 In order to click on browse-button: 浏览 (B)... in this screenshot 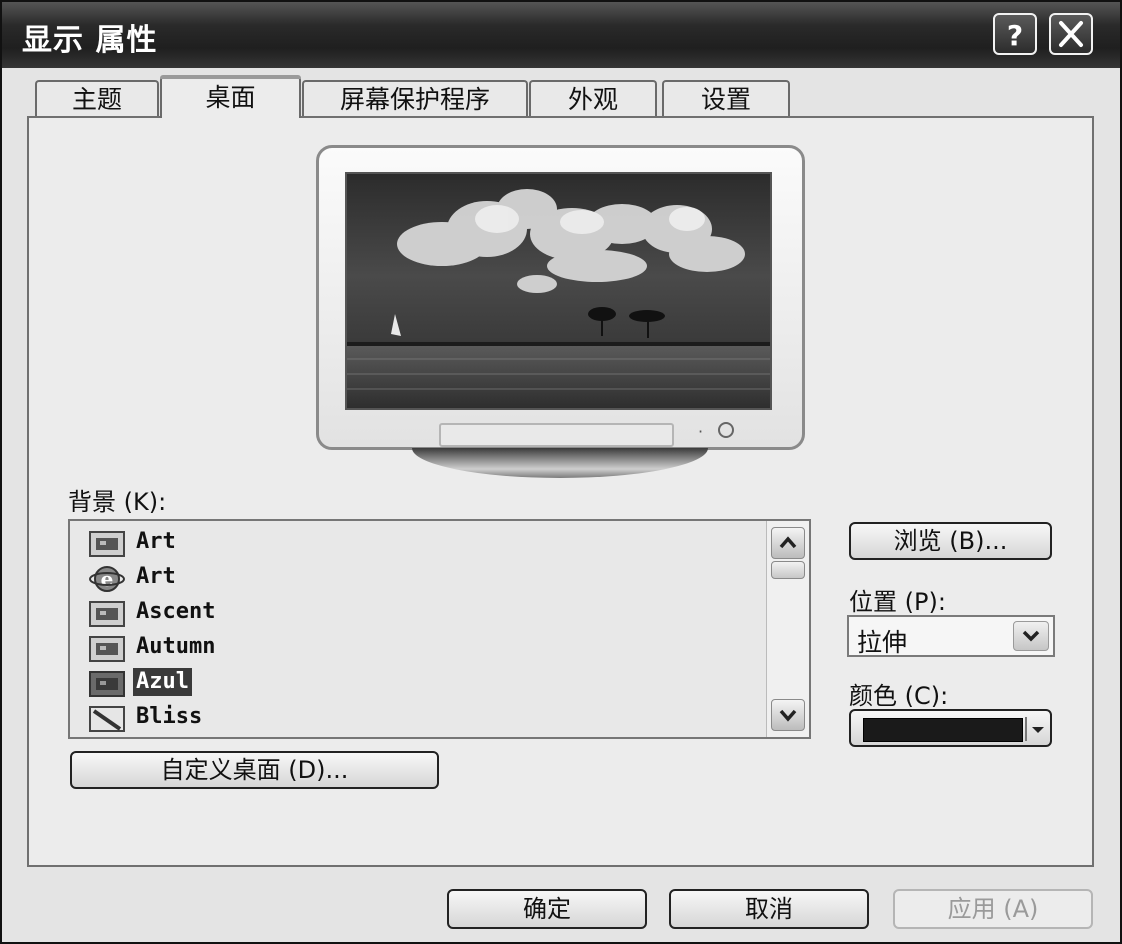, I will do `click(950, 541)`.